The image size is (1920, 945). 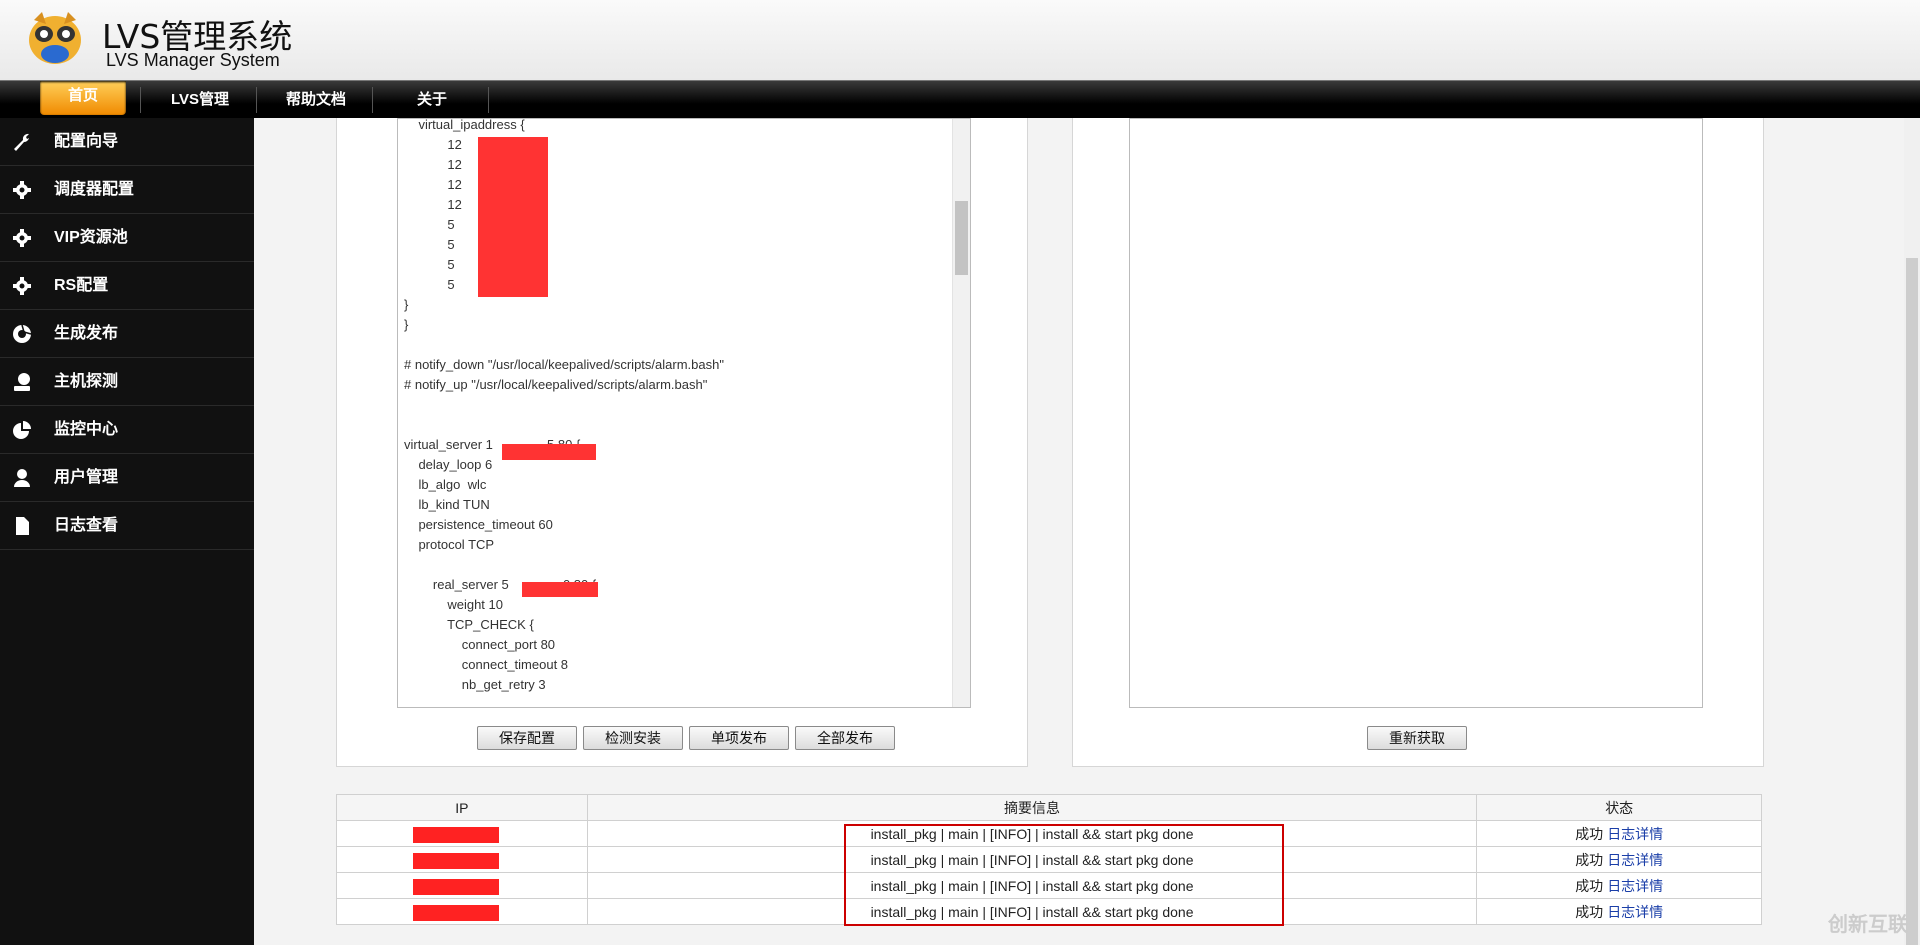 I want to click on window-scroll-thumb, so click(x=1912, y=601).